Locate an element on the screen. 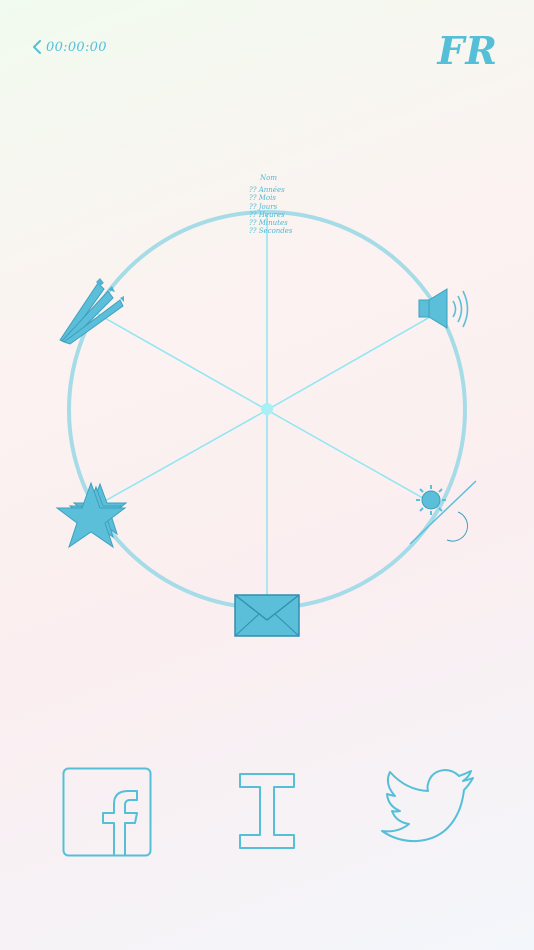 The height and width of the screenshot is (950, 534). hours-line: ?? Heures is located at coordinates (267, 214).